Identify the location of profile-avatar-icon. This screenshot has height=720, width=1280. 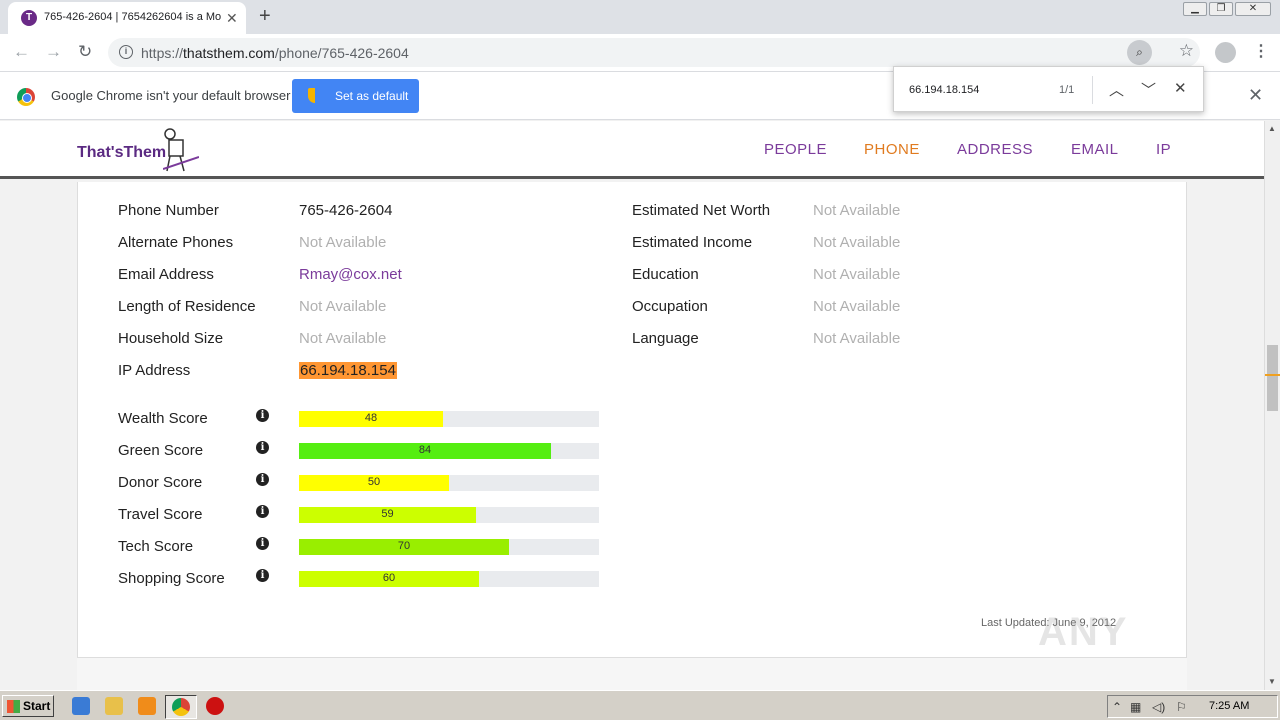
(1225, 52).